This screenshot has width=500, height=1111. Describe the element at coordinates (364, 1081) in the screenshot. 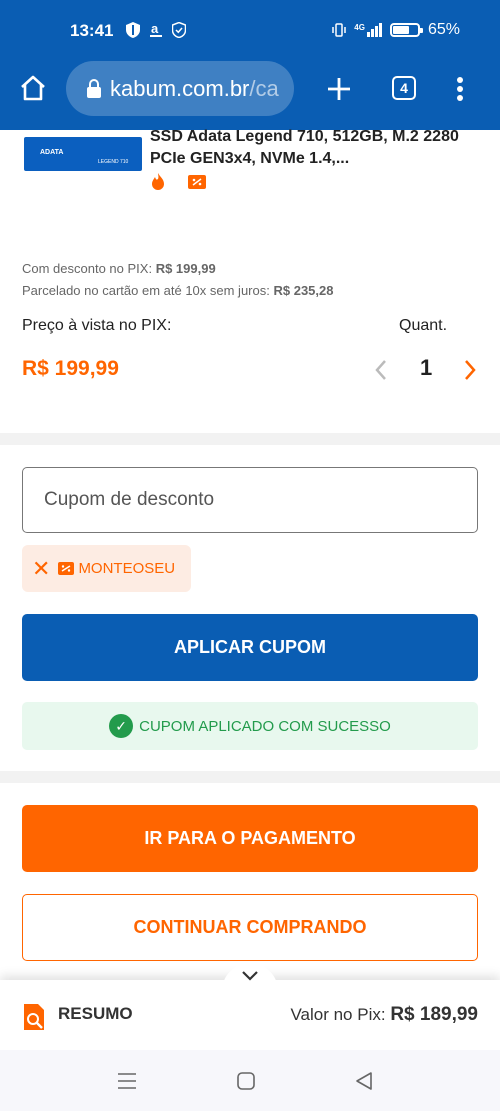

I see `back-nav-icon` at that location.